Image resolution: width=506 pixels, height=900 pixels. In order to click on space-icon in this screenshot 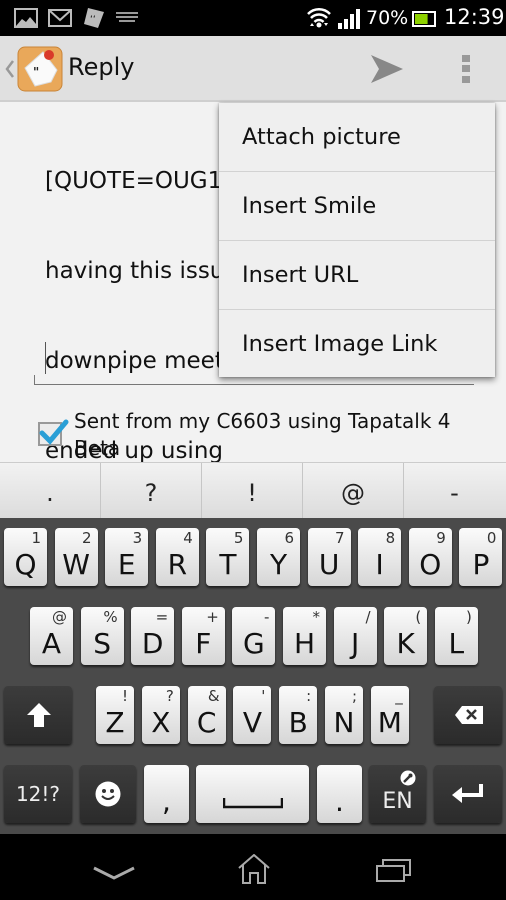, I will do `click(253, 803)`.